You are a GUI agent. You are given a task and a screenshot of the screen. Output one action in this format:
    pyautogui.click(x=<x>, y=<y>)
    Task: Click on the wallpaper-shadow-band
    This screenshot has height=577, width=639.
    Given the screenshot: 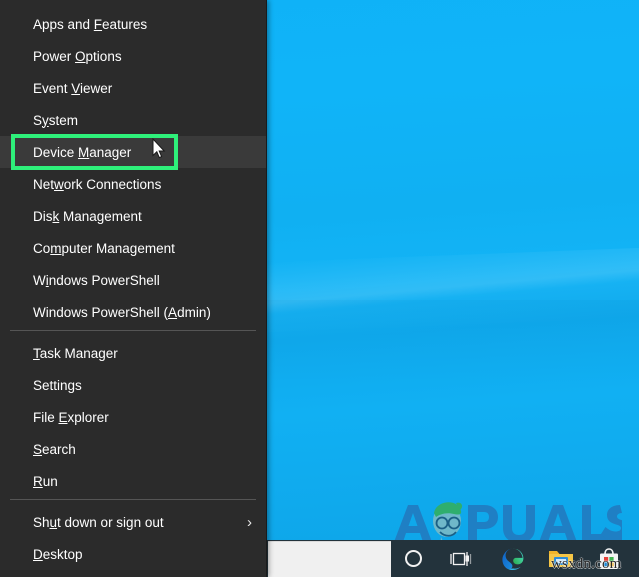 What is the action you would take?
    pyautogui.click(x=452, y=360)
    